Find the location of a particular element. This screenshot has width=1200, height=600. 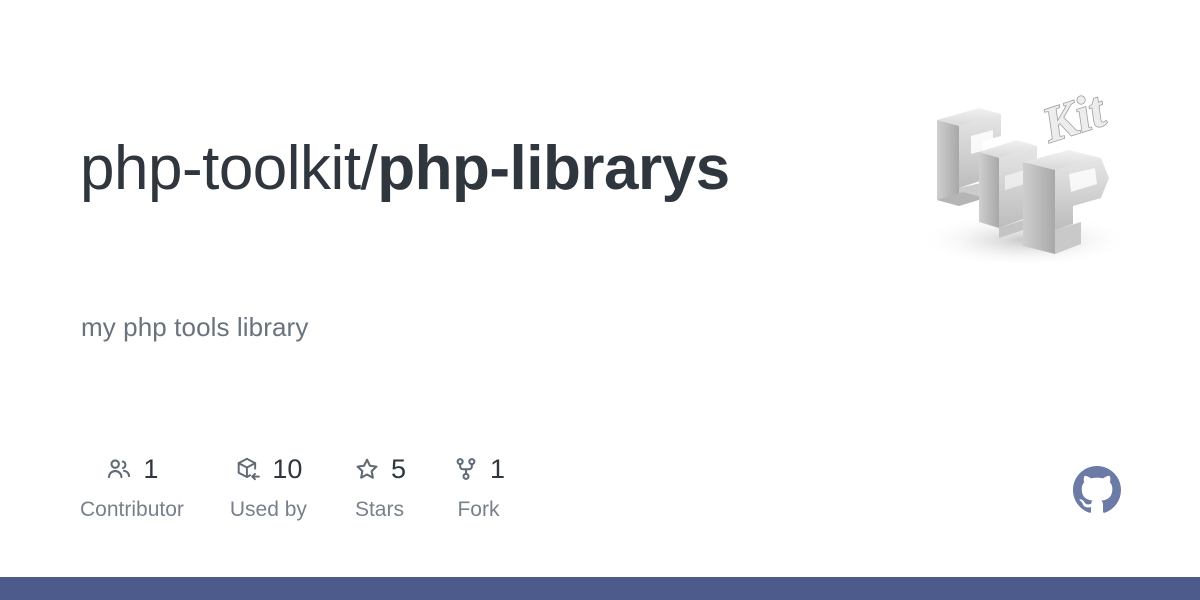

stat-label: Used by is located at coordinates (268, 509).